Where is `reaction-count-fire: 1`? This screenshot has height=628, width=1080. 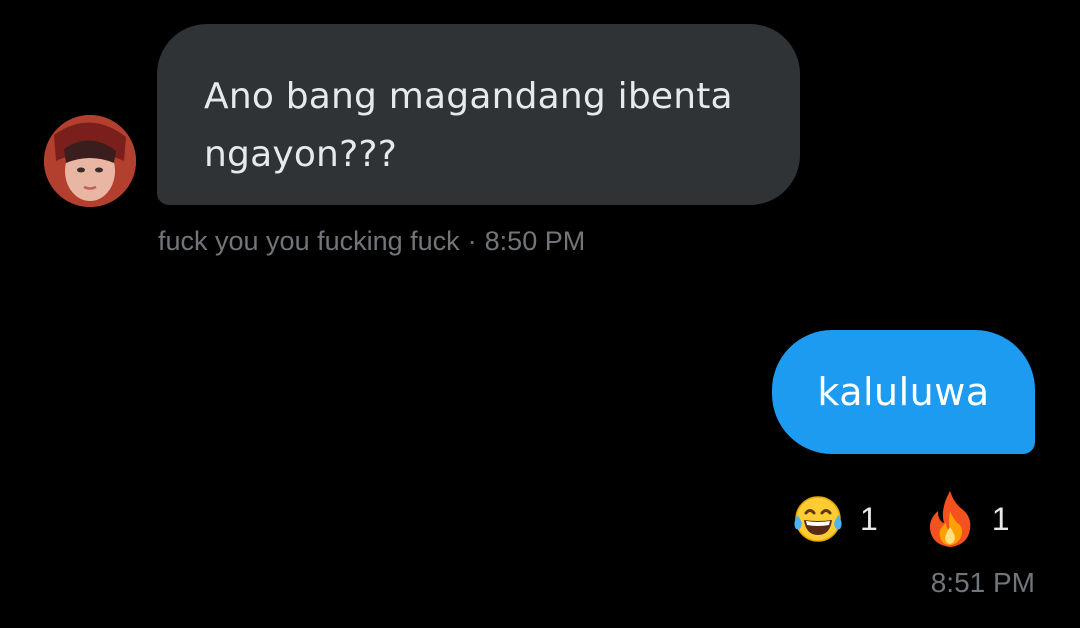 reaction-count-fire: 1 is located at coordinates (1000, 518).